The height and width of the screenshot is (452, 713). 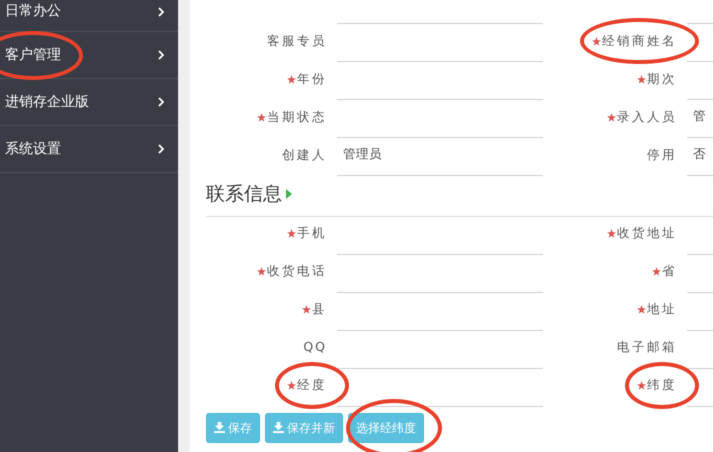 What do you see at coordinates (33, 11) in the screenshot?
I see `sidebar-item: 日常办公` at bounding box center [33, 11].